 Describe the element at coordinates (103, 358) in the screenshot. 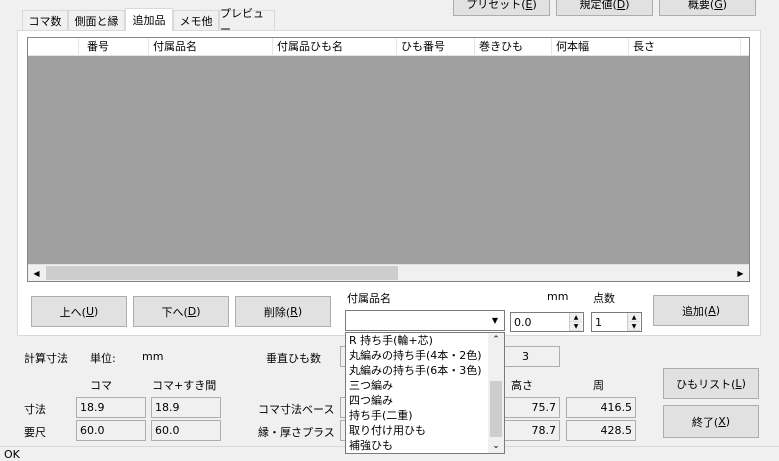

I see `unit-label: 単位:` at that location.